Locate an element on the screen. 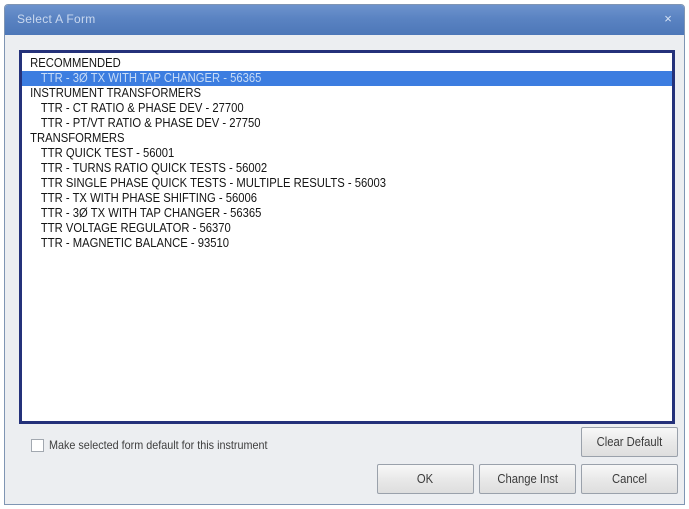  ok-button: OK is located at coordinates (425, 479).